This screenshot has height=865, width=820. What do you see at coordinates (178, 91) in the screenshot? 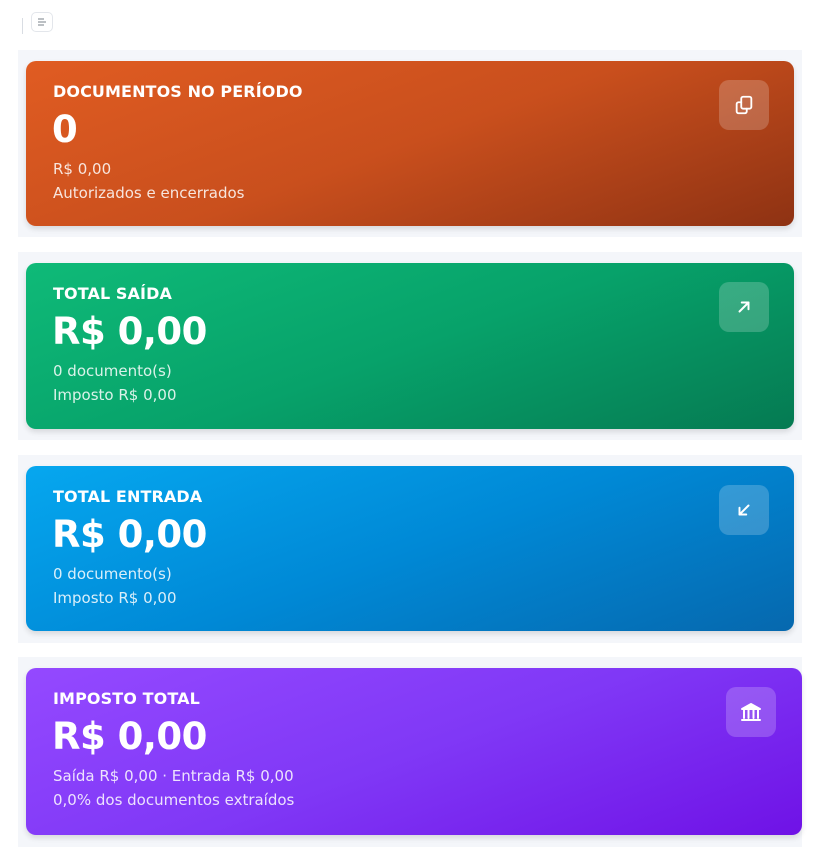
I see `card-title: DOCUMENTOS NO PERÍODO` at bounding box center [178, 91].